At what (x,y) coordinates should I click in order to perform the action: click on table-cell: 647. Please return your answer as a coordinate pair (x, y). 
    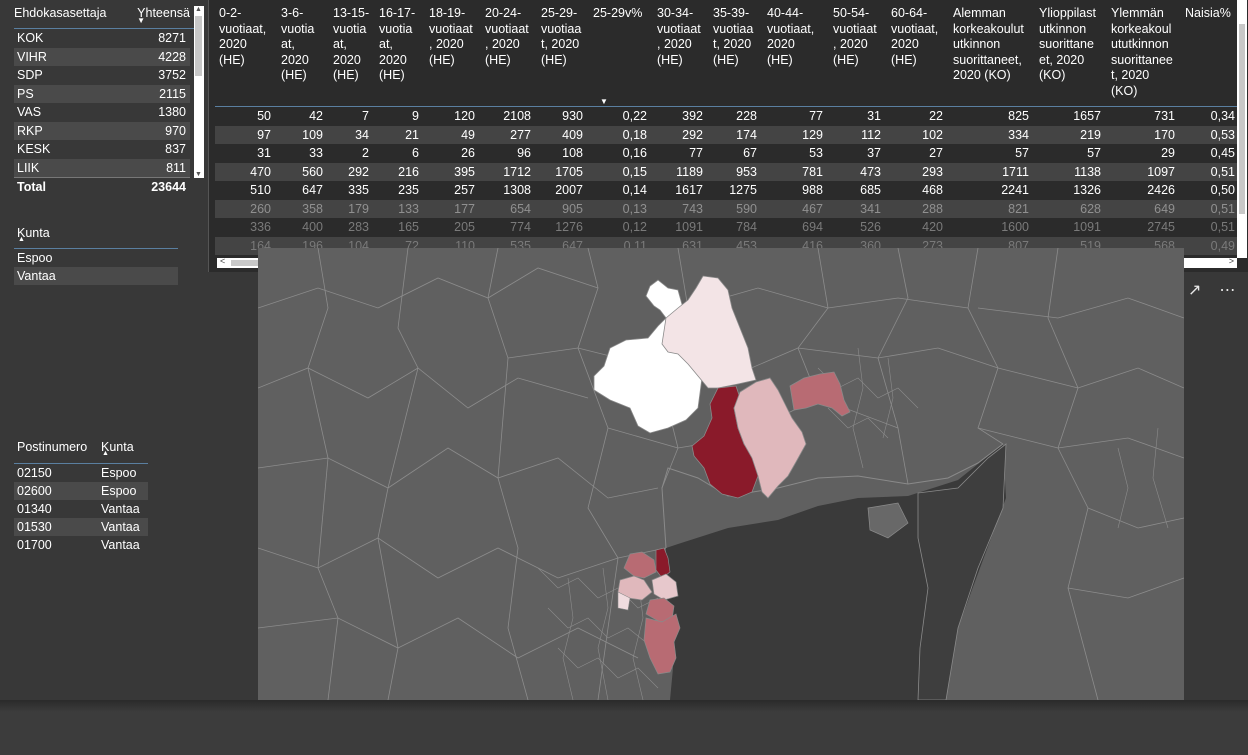
    Looking at the image, I should click on (312, 190).